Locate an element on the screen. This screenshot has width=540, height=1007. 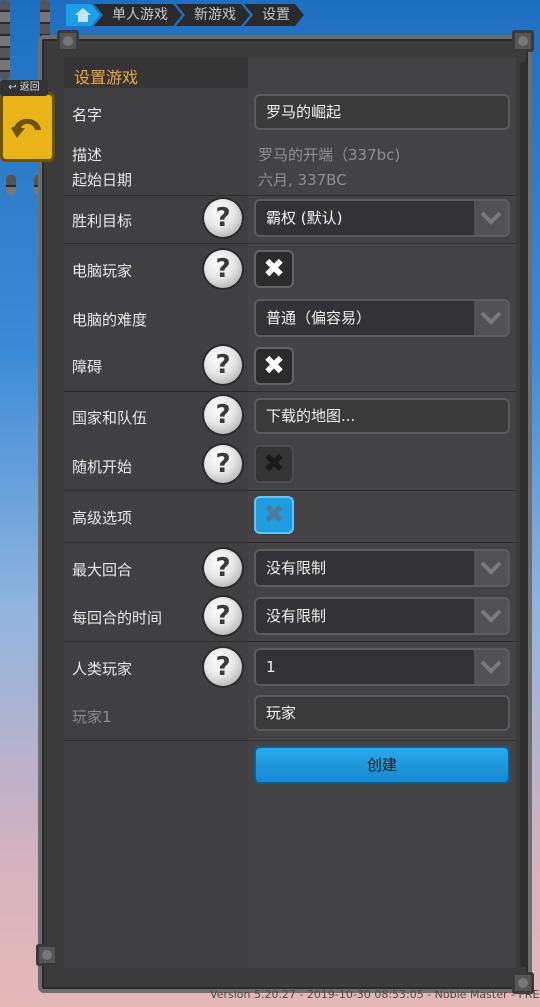
victory-goal-label: 胜利目标 is located at coordinates (102, 221).